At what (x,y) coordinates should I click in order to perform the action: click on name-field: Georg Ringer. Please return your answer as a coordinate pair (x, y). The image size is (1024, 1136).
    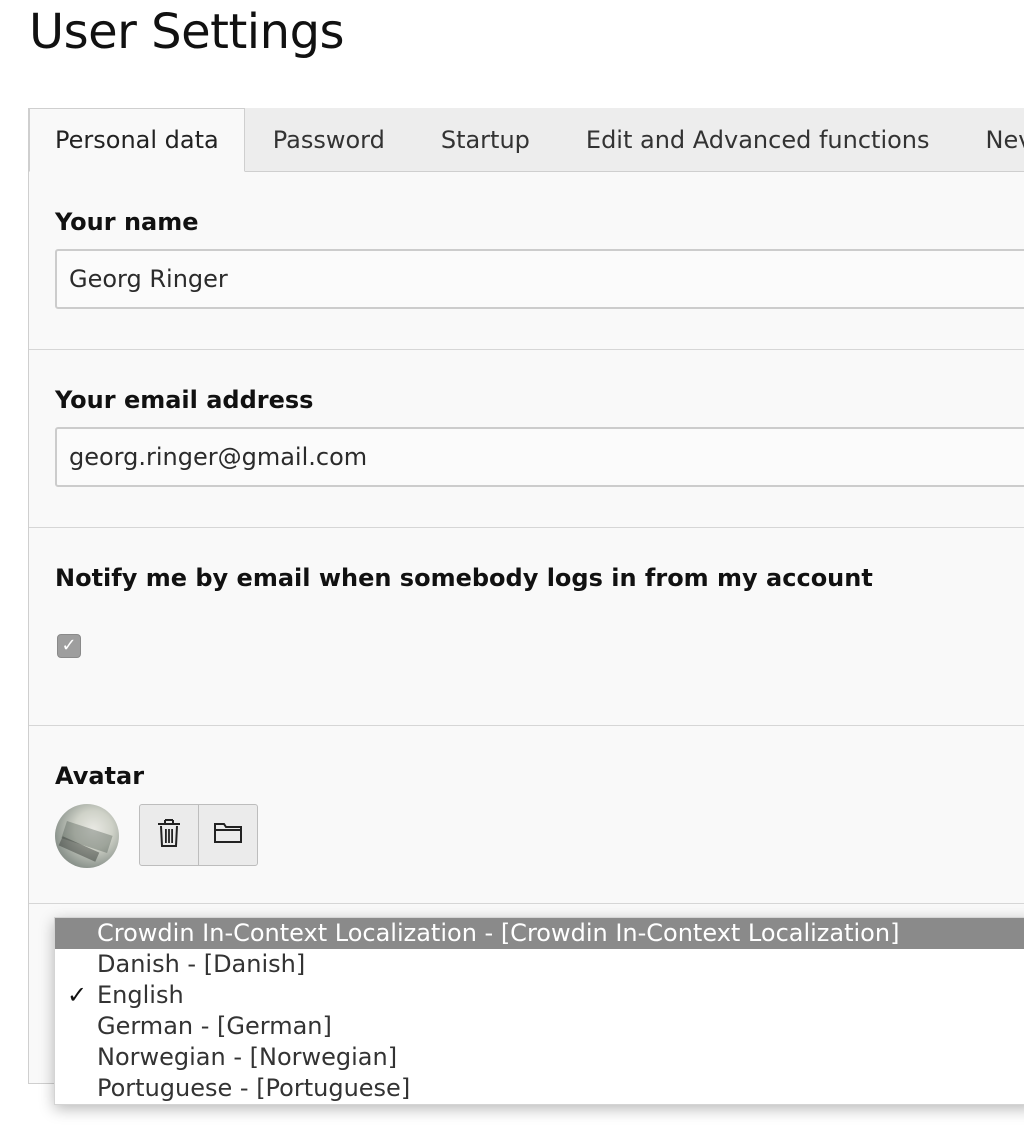
    Looking at the image, I should click on (539, 279).